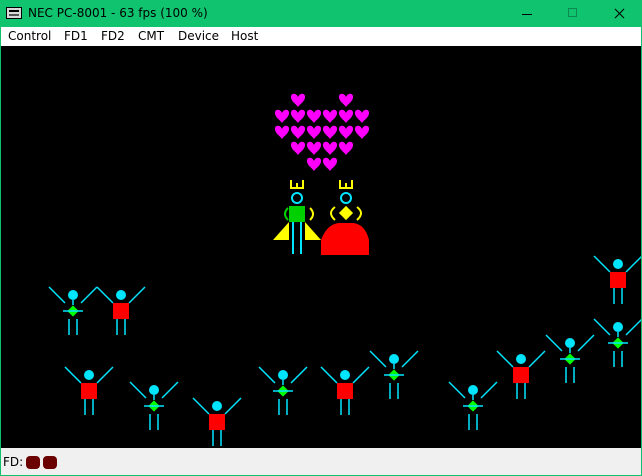 This screenshot has width=642, height=476. What do you see at coordinates (76, 36) in the screenshot?
I see `menu-fd1: FD1` at bounding box center [76, 36].